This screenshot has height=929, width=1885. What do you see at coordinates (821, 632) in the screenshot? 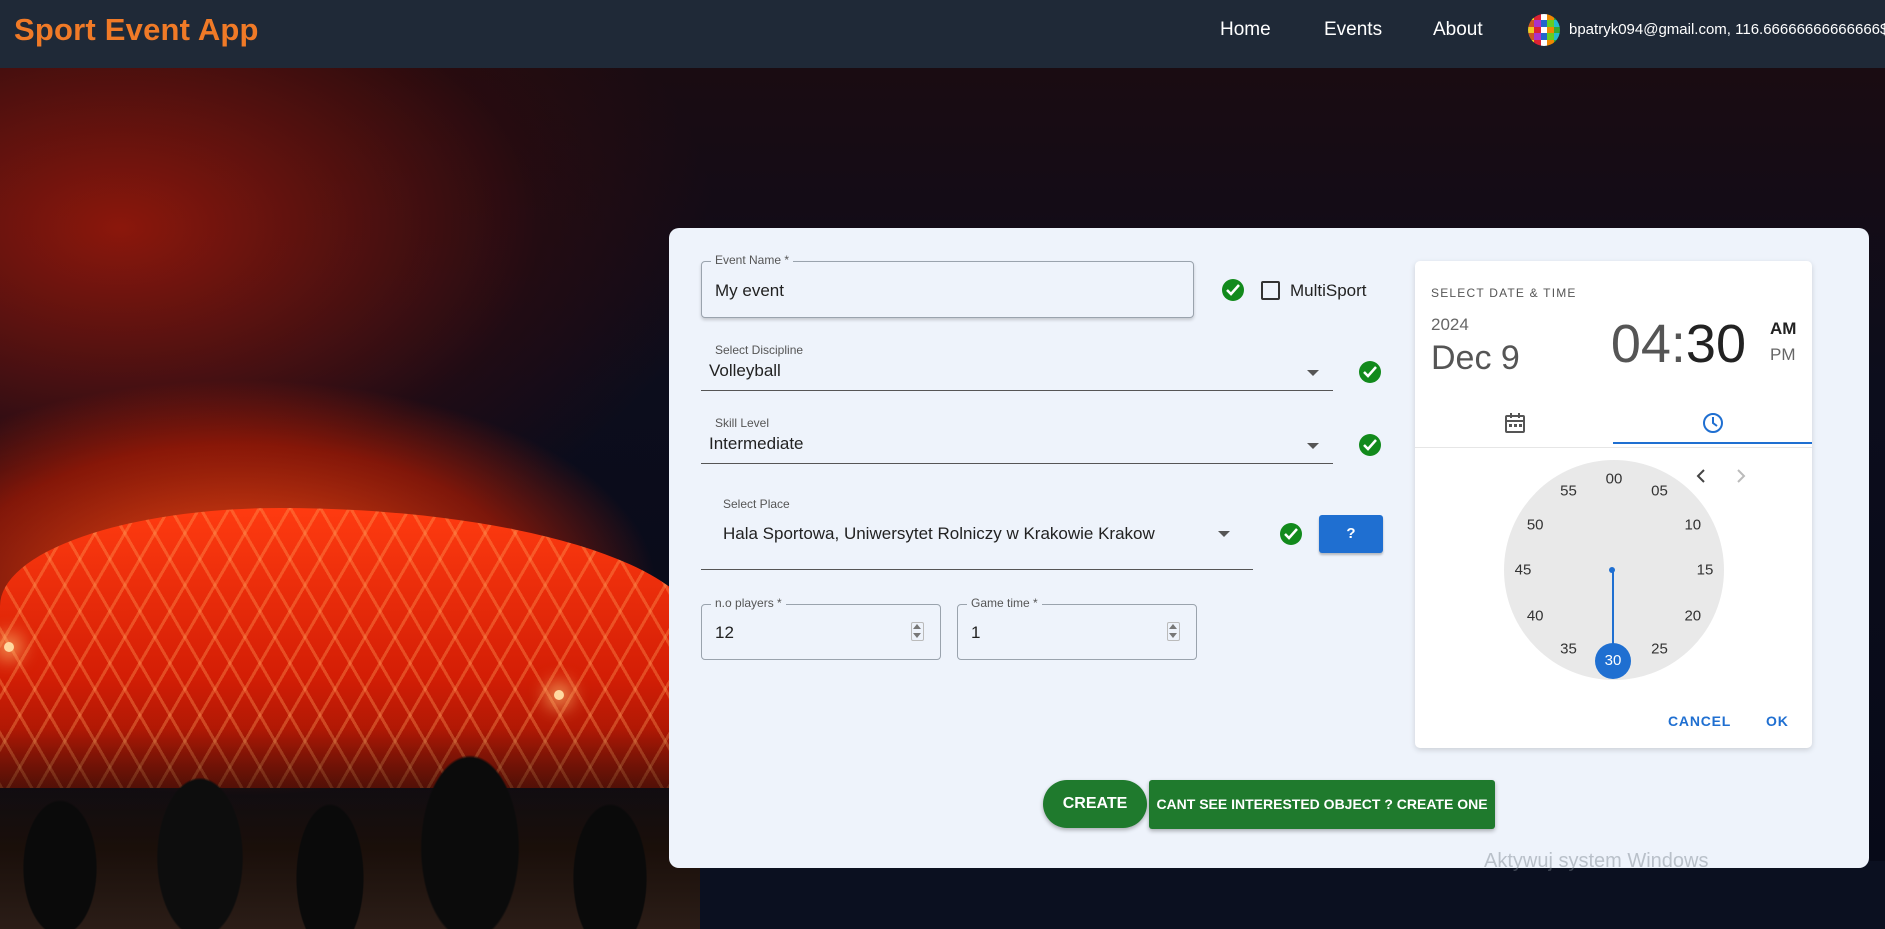
I see `players-field` at bounding box center [821, 632].